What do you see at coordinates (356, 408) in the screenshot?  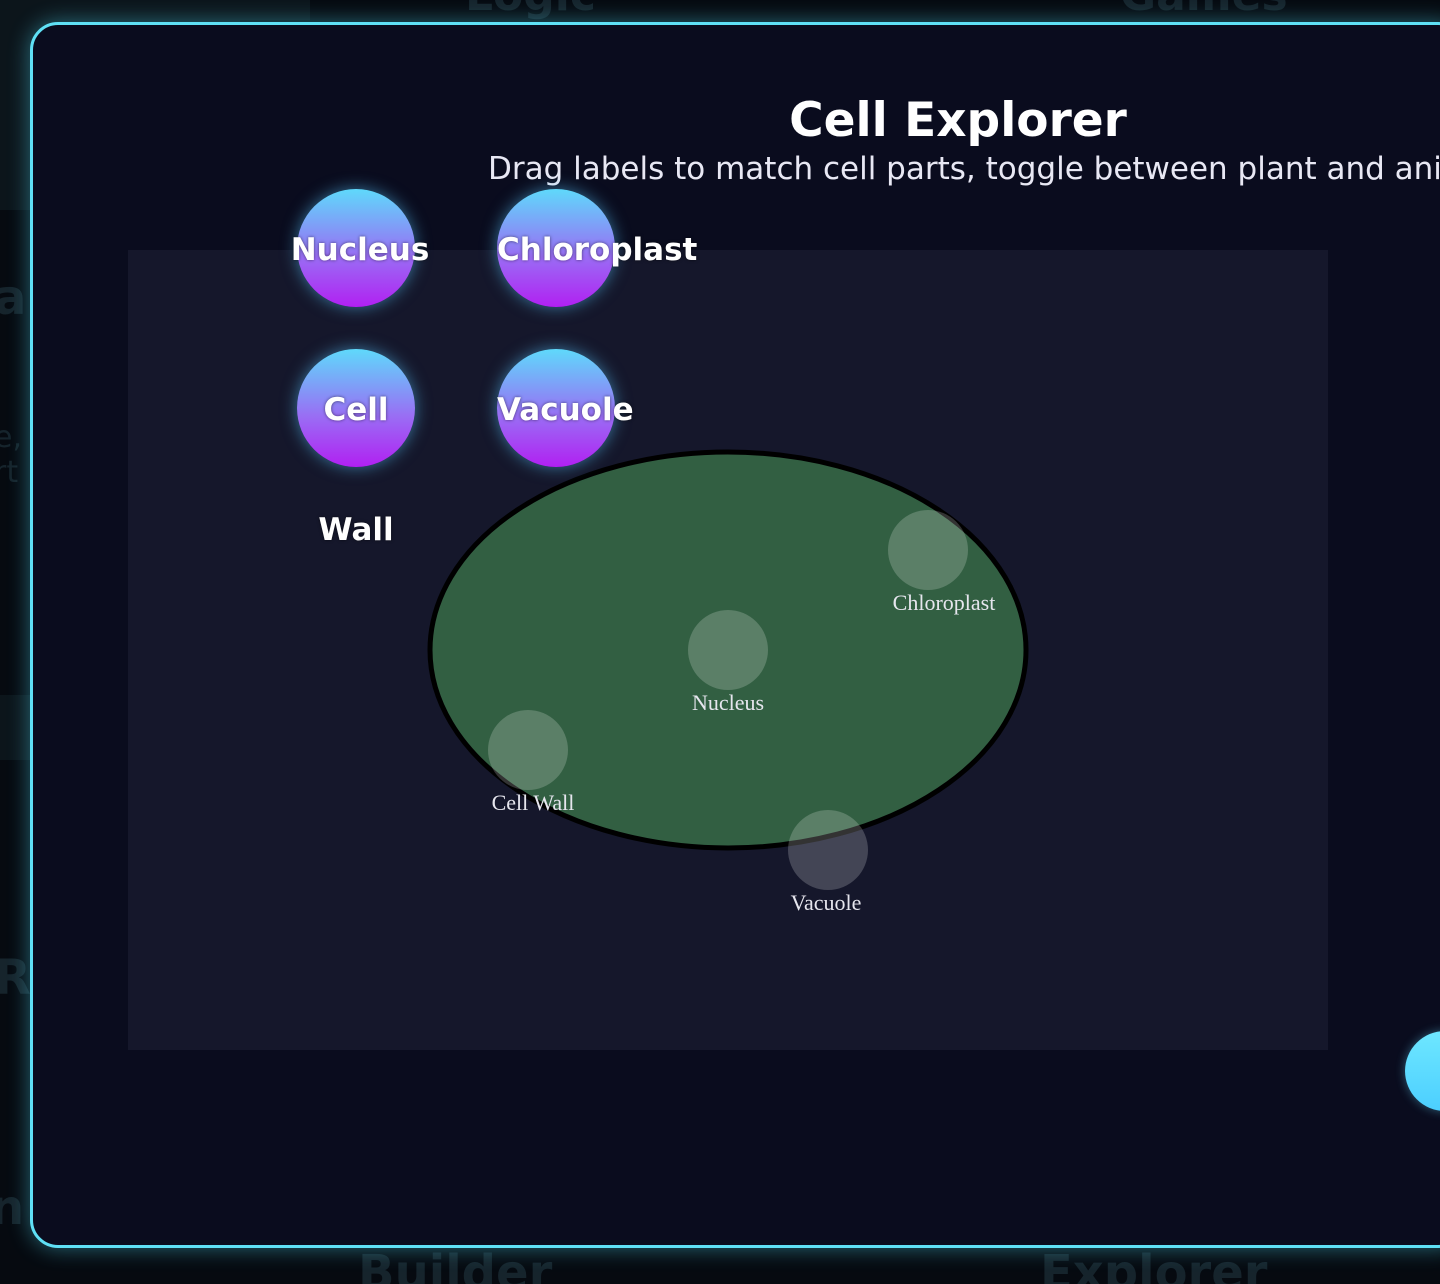 I see `label-chip-cell-wall` at bounding box center [356, 408].